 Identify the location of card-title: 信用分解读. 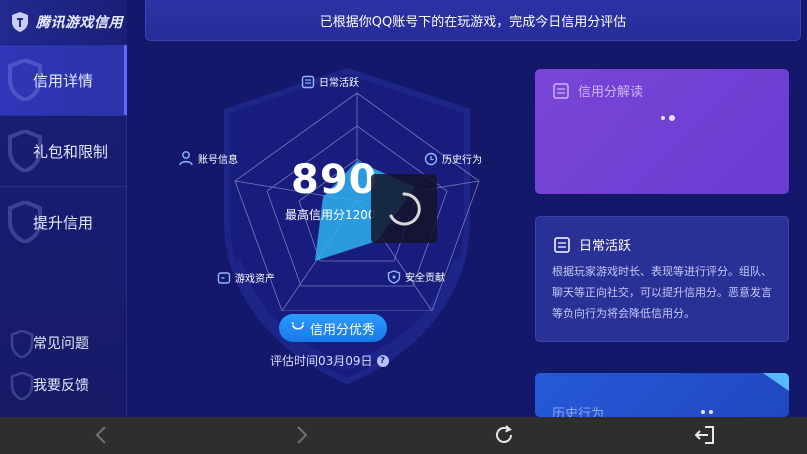
(611, 92).